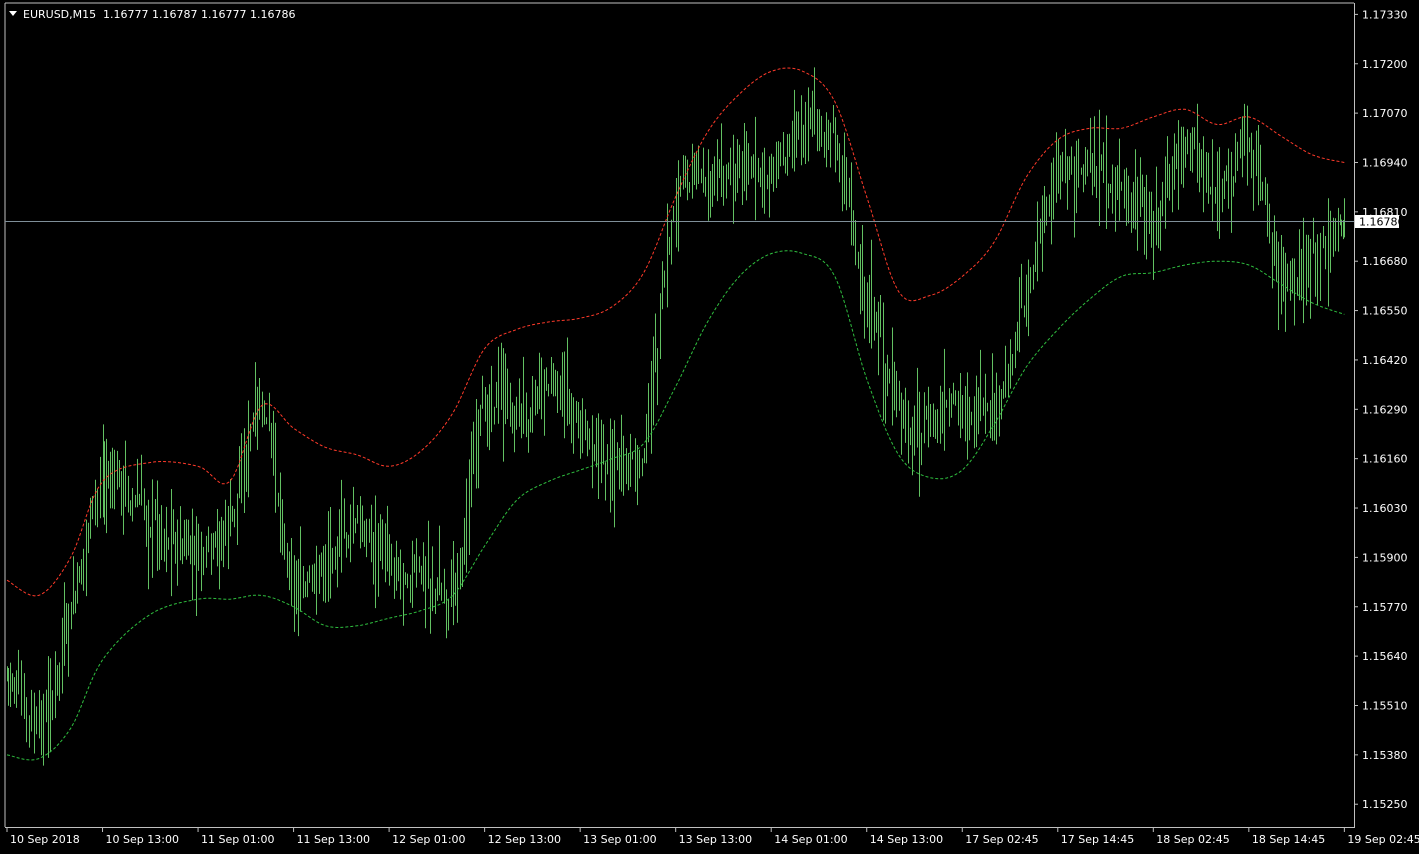  What do you see at coordinates (1385, 508) in the screenshot?
I see `price-tick-label: 1.16030` at bounding box center [1385, 508].